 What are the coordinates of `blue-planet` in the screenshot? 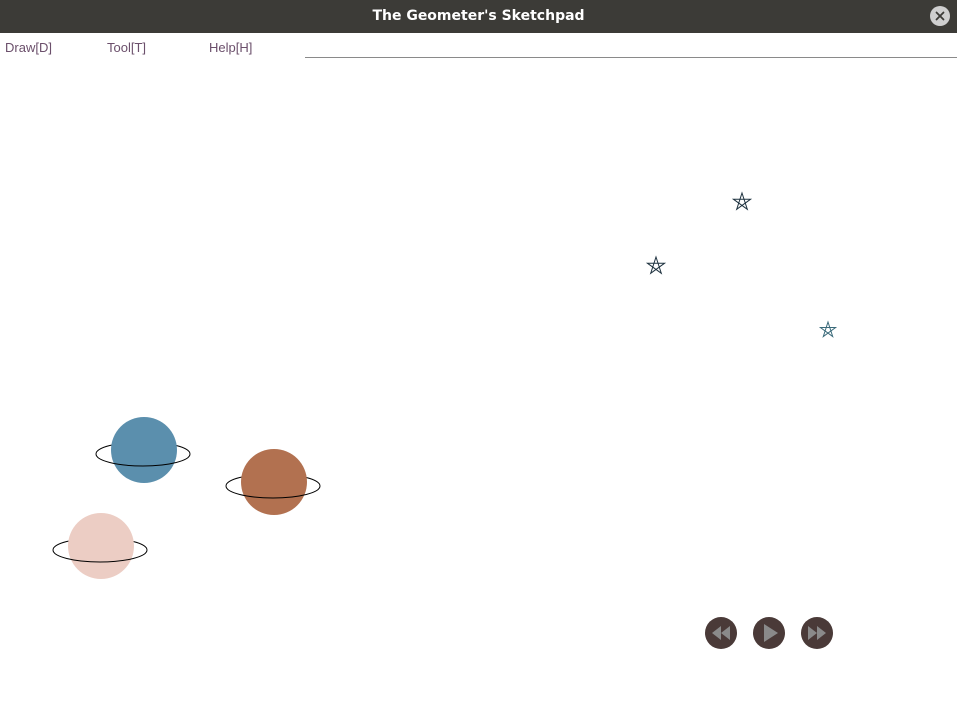 It's located at (143, 450).